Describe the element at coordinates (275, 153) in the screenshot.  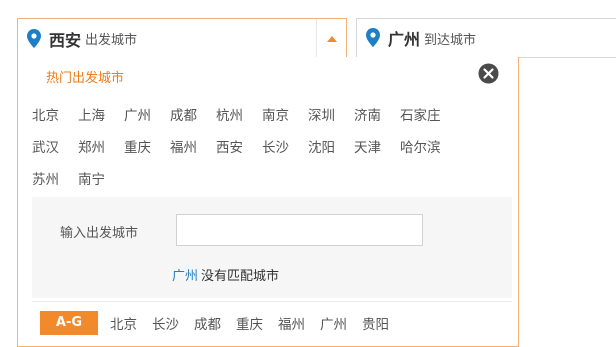
I see `hot-city-item: 长沙` at that location.